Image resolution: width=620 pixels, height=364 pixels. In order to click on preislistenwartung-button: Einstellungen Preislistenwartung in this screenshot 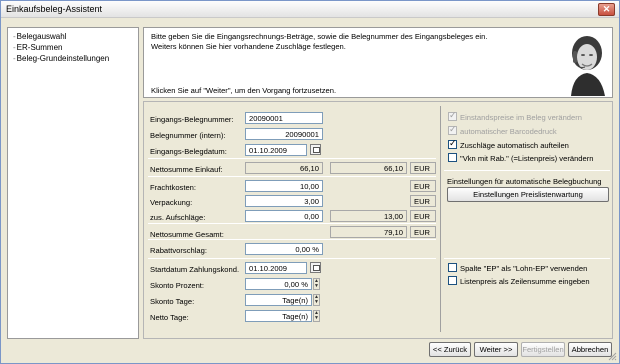, I will do `click(528, 194)`.